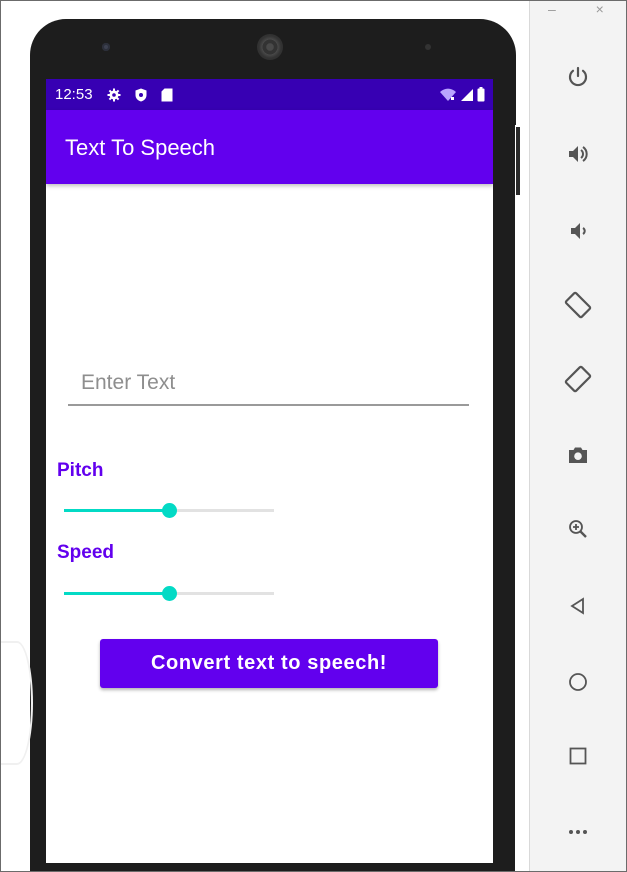 The image size is (627, 872). I want to click on status-notification-icons, so click(140, 95).